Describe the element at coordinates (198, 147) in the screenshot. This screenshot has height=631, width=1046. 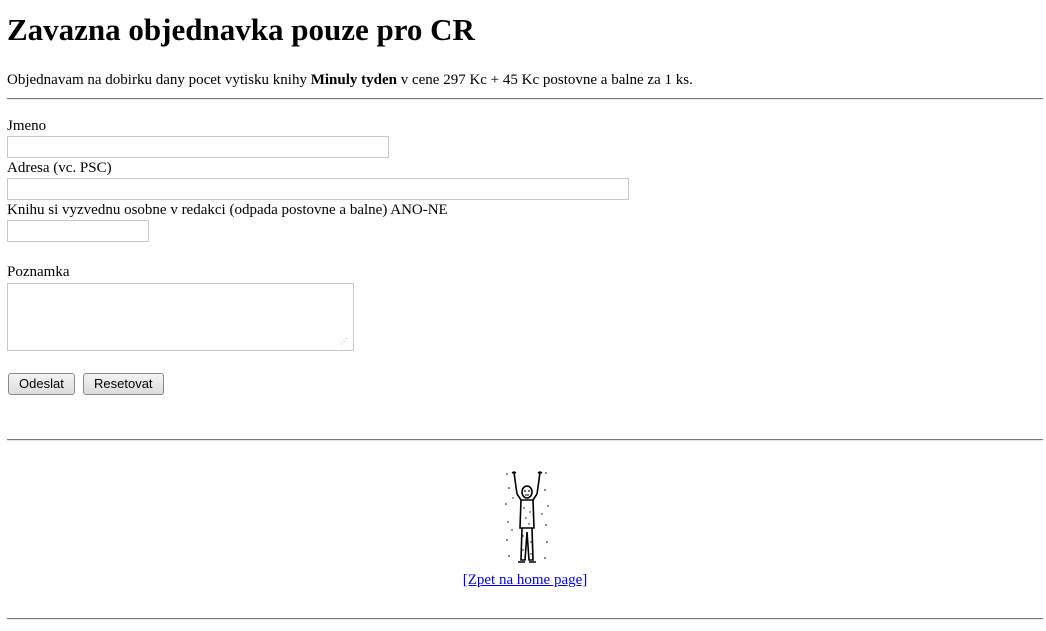
I see `name-input` at that location.